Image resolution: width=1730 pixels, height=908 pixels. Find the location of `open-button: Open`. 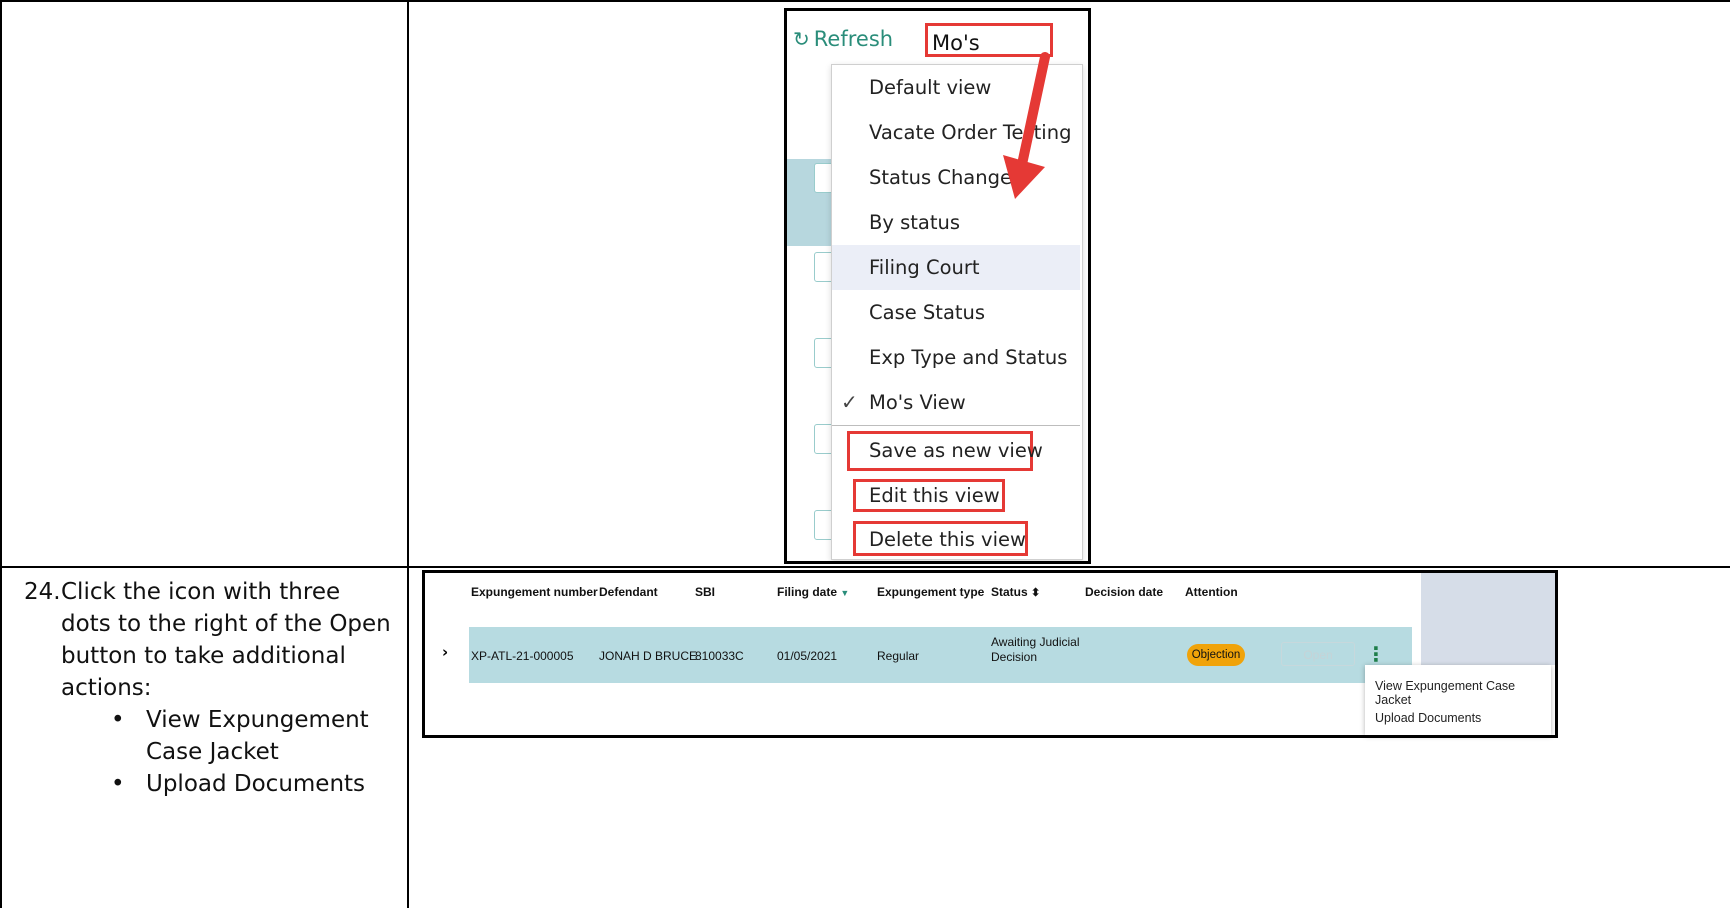

open-button: Open is located at coordinates (1318, 654).